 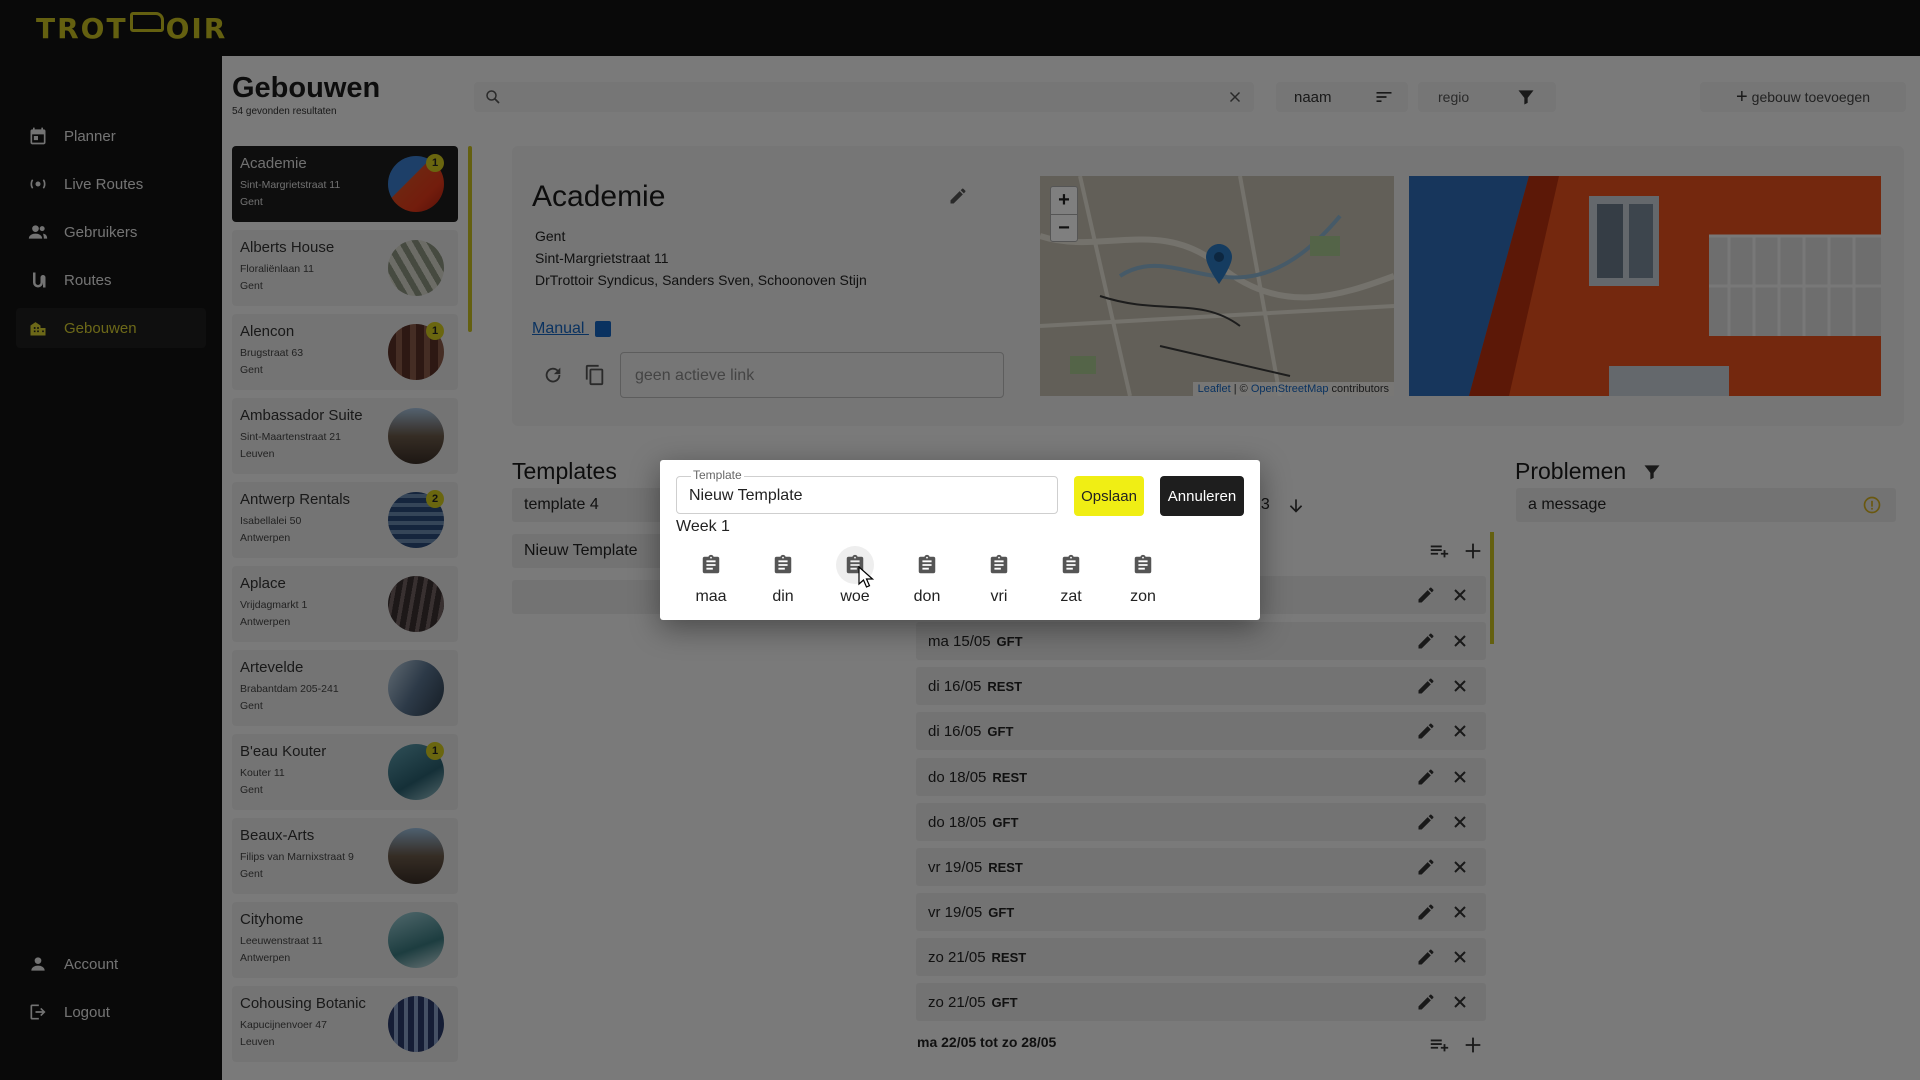 I want to click on day-maa: maa, so click(x=711, y=576).